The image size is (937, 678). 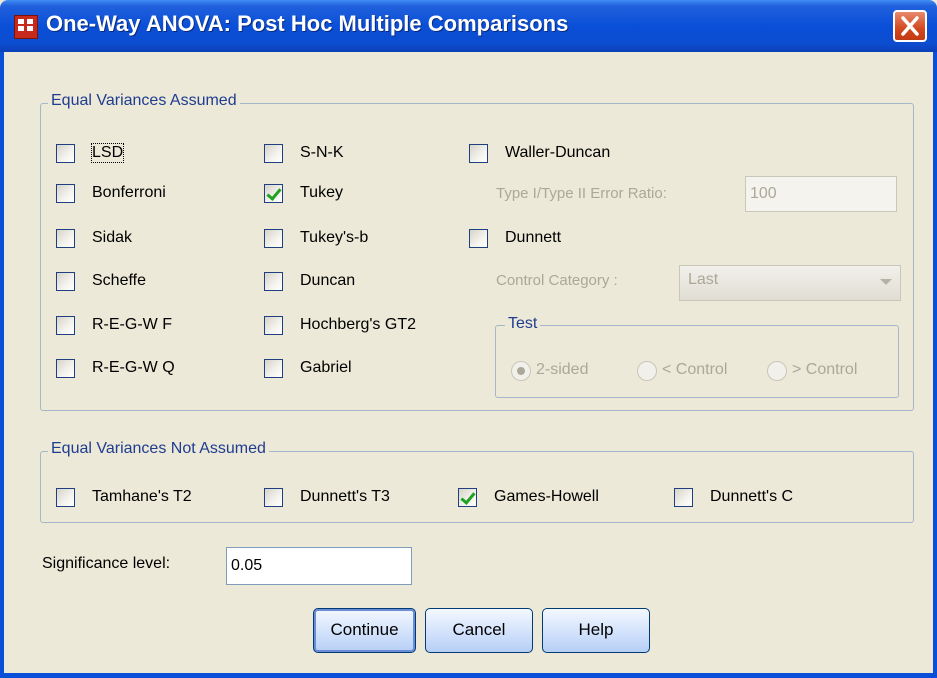 What do you see at coordinates (521, 371) in the screenshot?
I see `radio-selected-circle` at bounding box center [521, 371].